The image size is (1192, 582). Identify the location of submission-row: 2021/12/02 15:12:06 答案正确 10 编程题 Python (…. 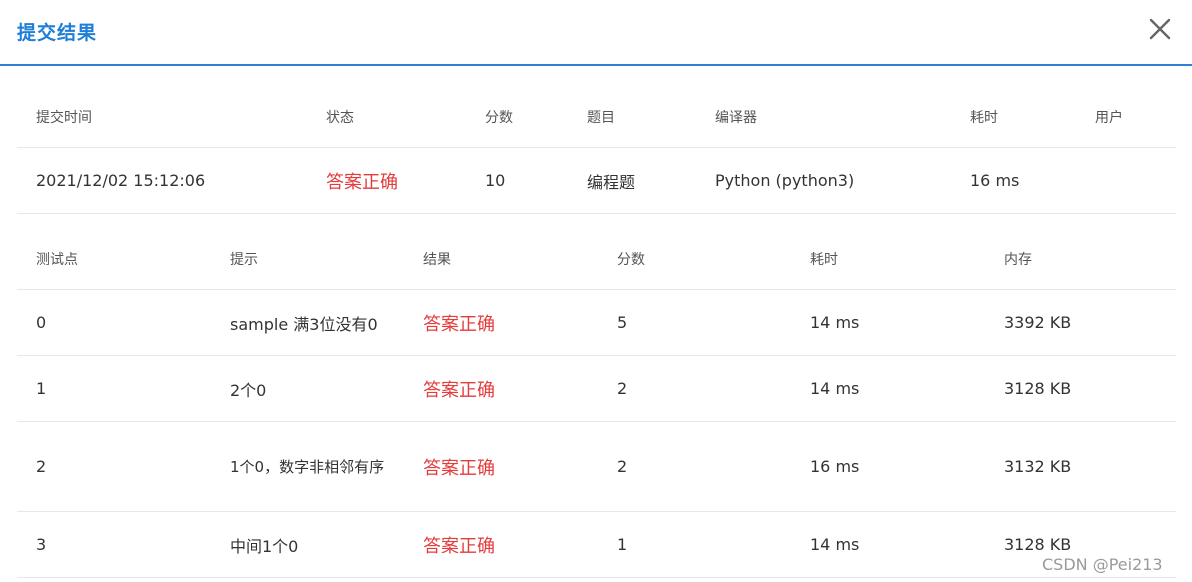
(596, 181).